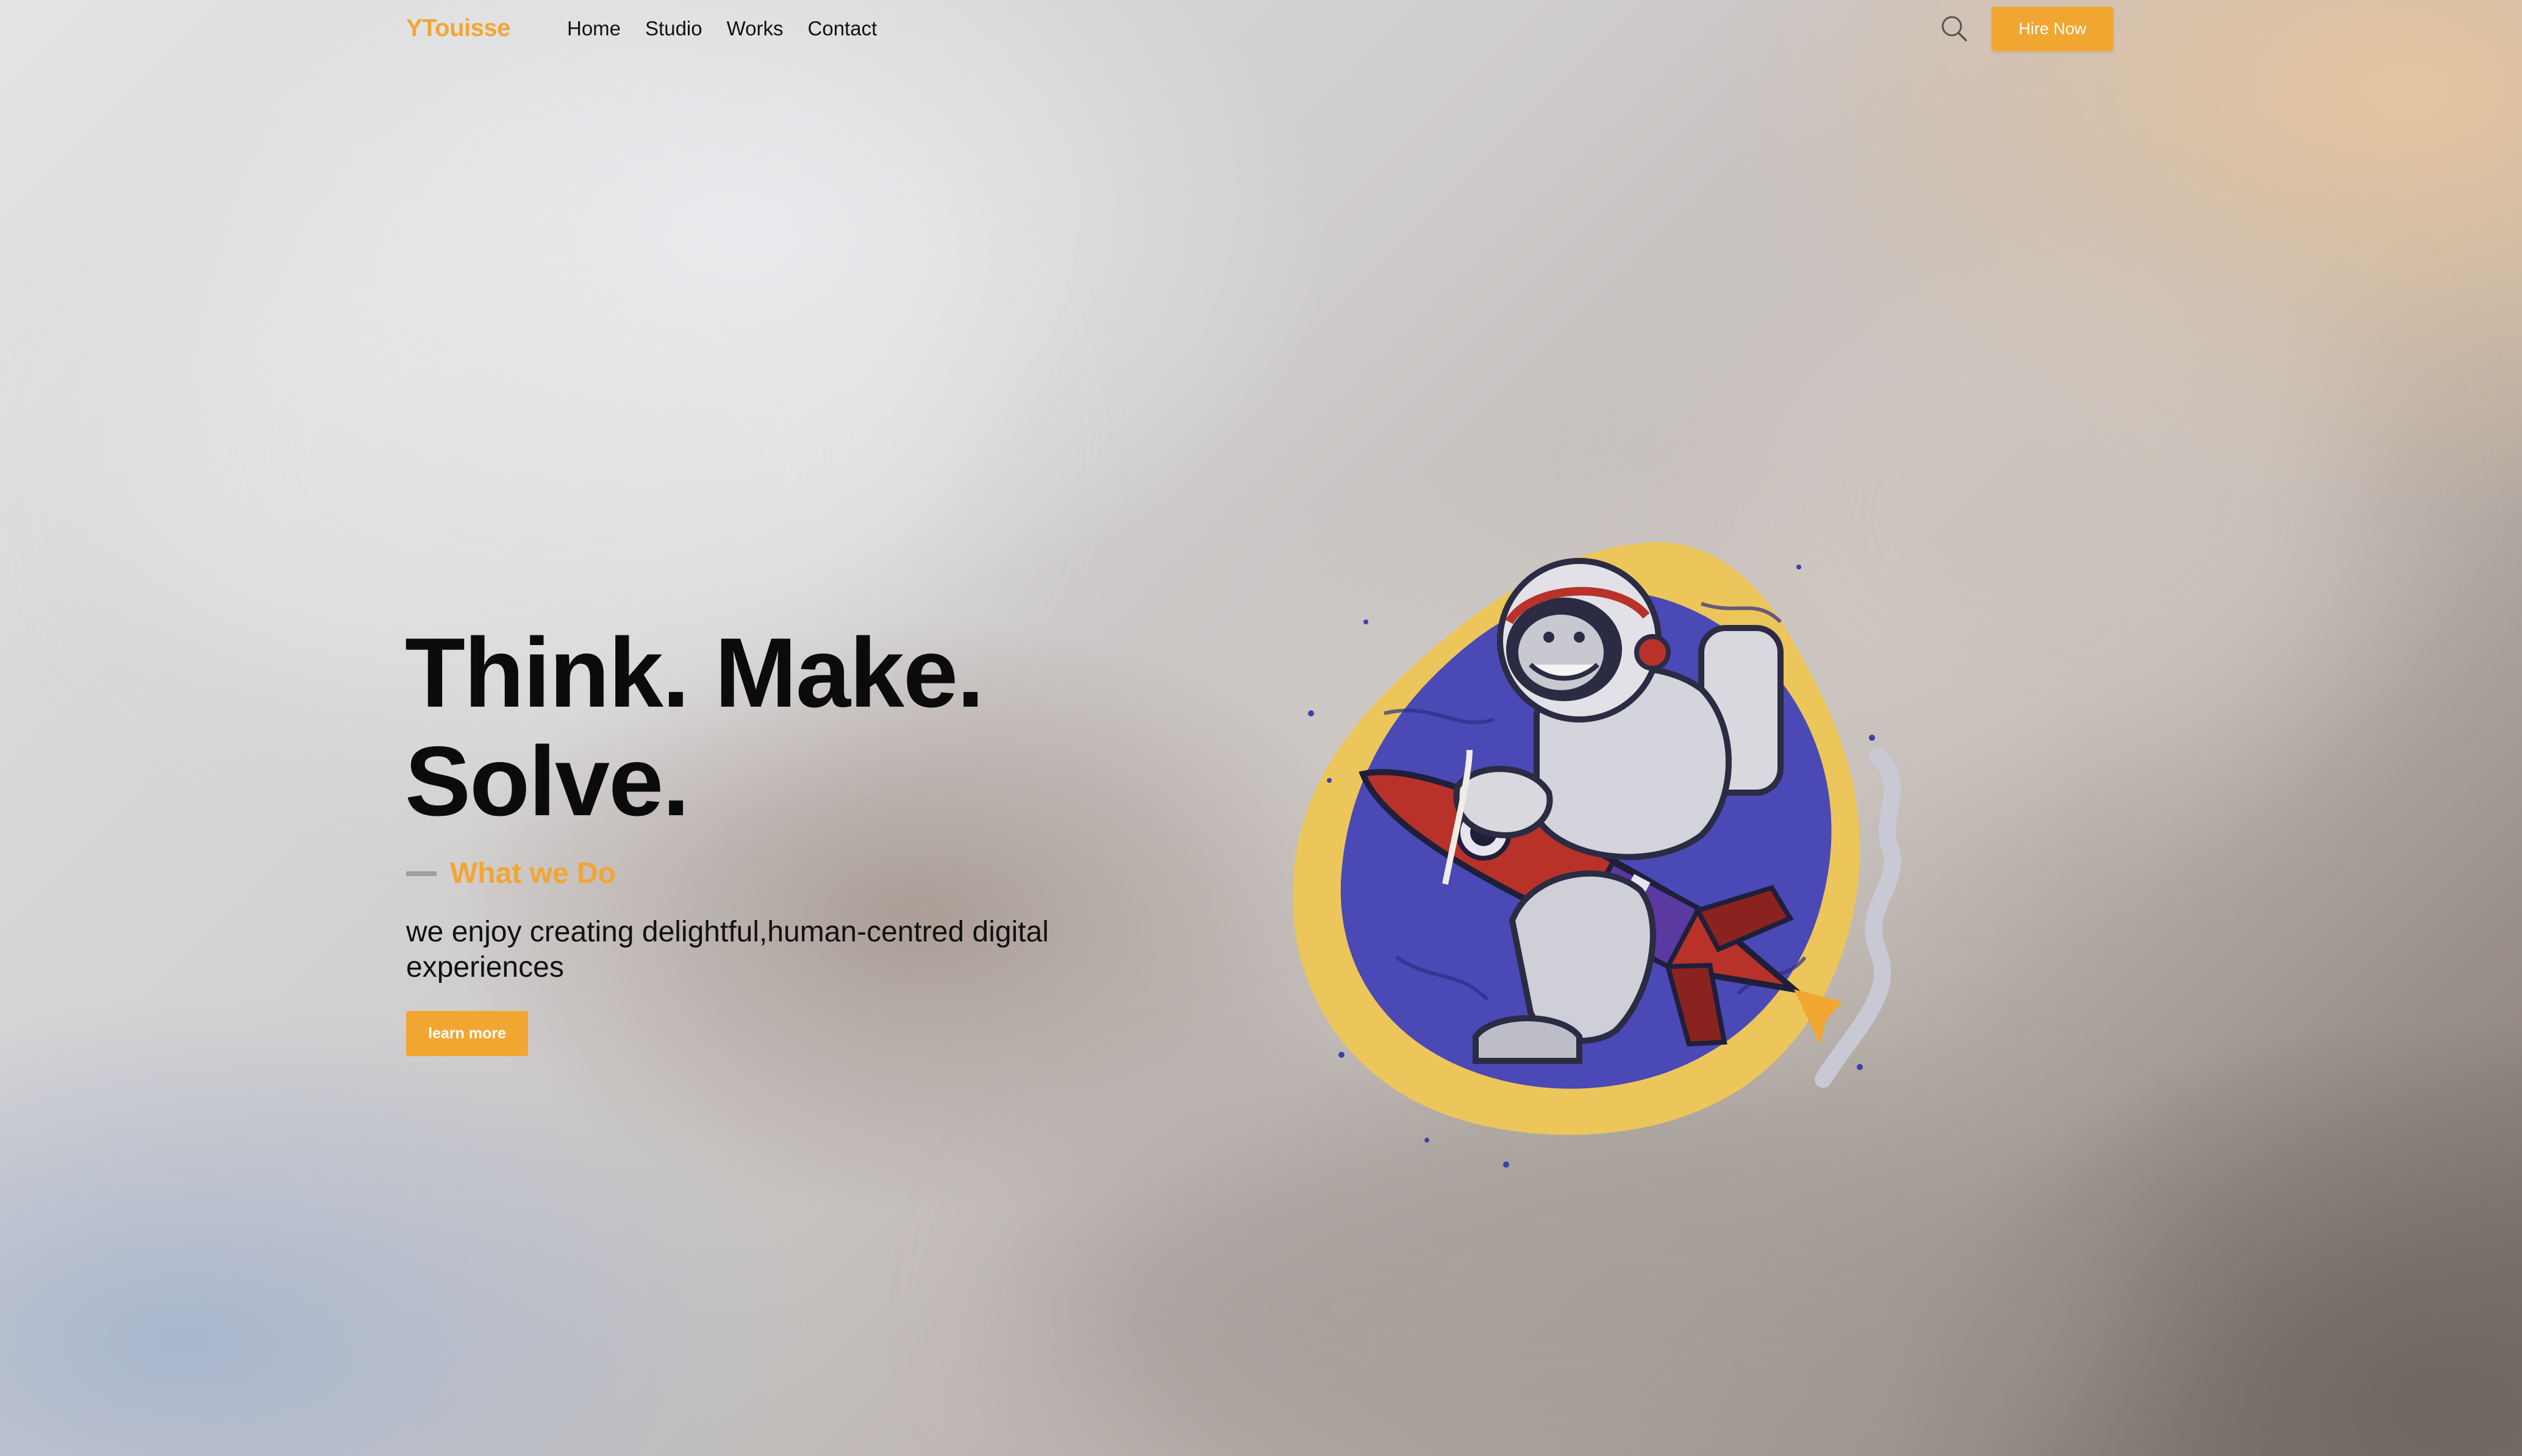  What do you see at coordinates (467, 1033) in the screenshot?
I see `learn-more-button: learn more` at bounding box center [467, 1033].